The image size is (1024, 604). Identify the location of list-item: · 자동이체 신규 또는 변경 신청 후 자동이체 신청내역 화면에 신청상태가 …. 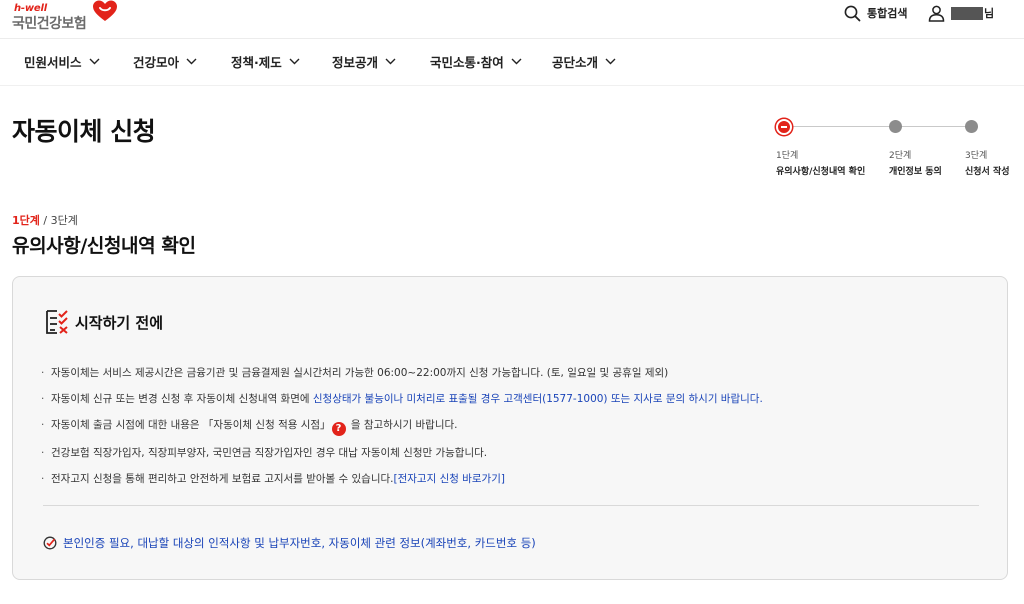
(402, 399).